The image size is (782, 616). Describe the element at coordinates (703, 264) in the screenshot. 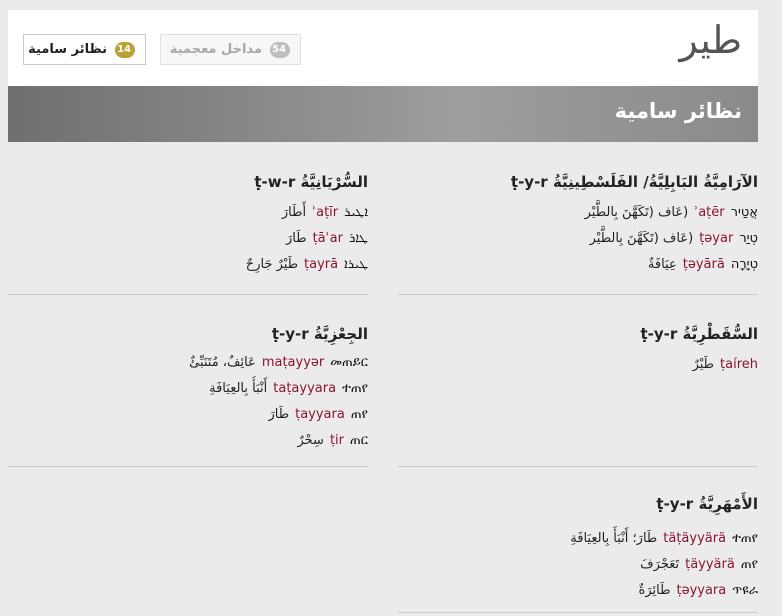

I see `transliteration: ṭəyārā` at that location.